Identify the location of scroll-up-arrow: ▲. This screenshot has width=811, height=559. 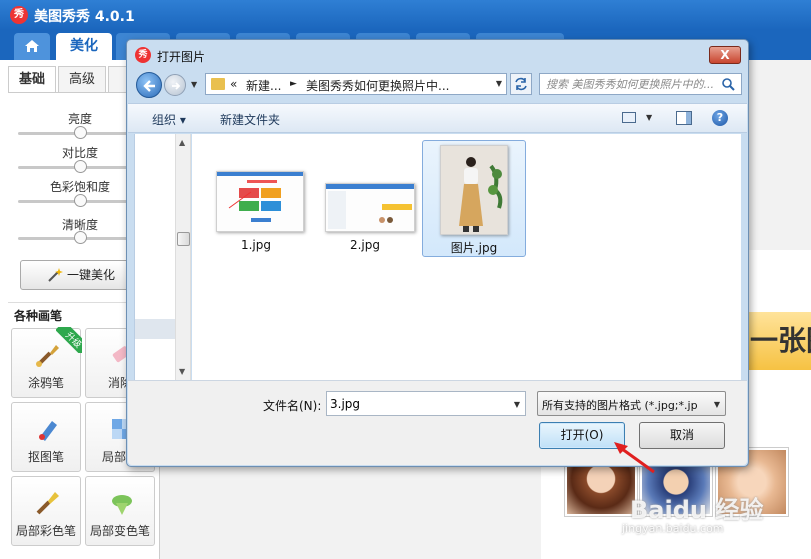
(182, 142).